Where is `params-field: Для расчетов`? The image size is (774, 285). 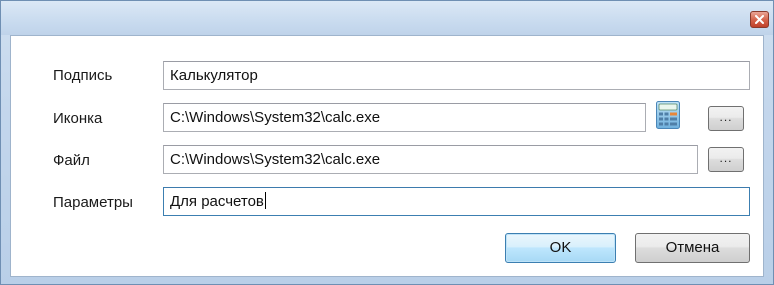 params-field: Для расчетов is located at coordinates (456, 201).